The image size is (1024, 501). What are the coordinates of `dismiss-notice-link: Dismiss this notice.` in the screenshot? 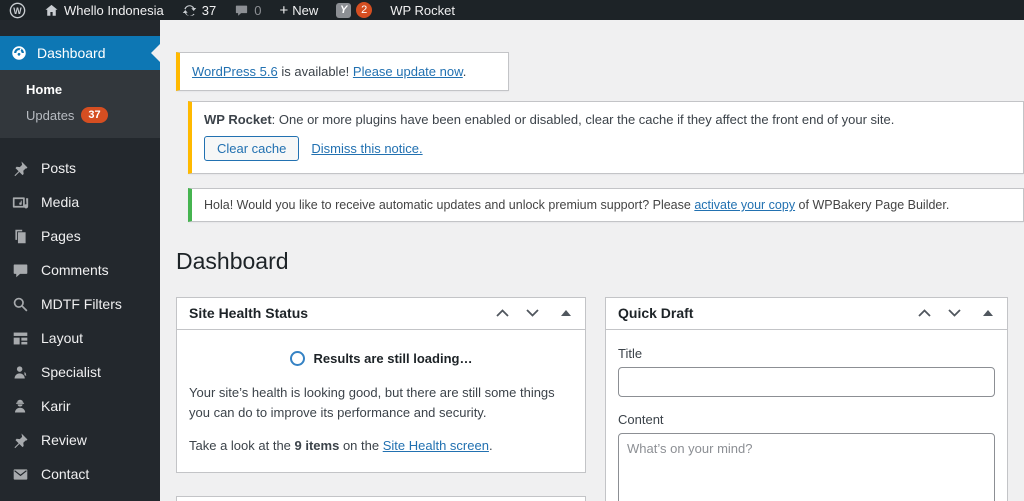 It's located at (366, 148).